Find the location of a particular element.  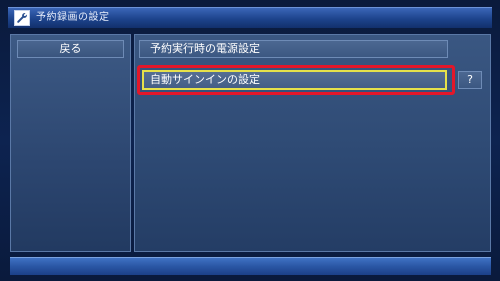

back-button: 戻る is located at coordinates (70, 49).